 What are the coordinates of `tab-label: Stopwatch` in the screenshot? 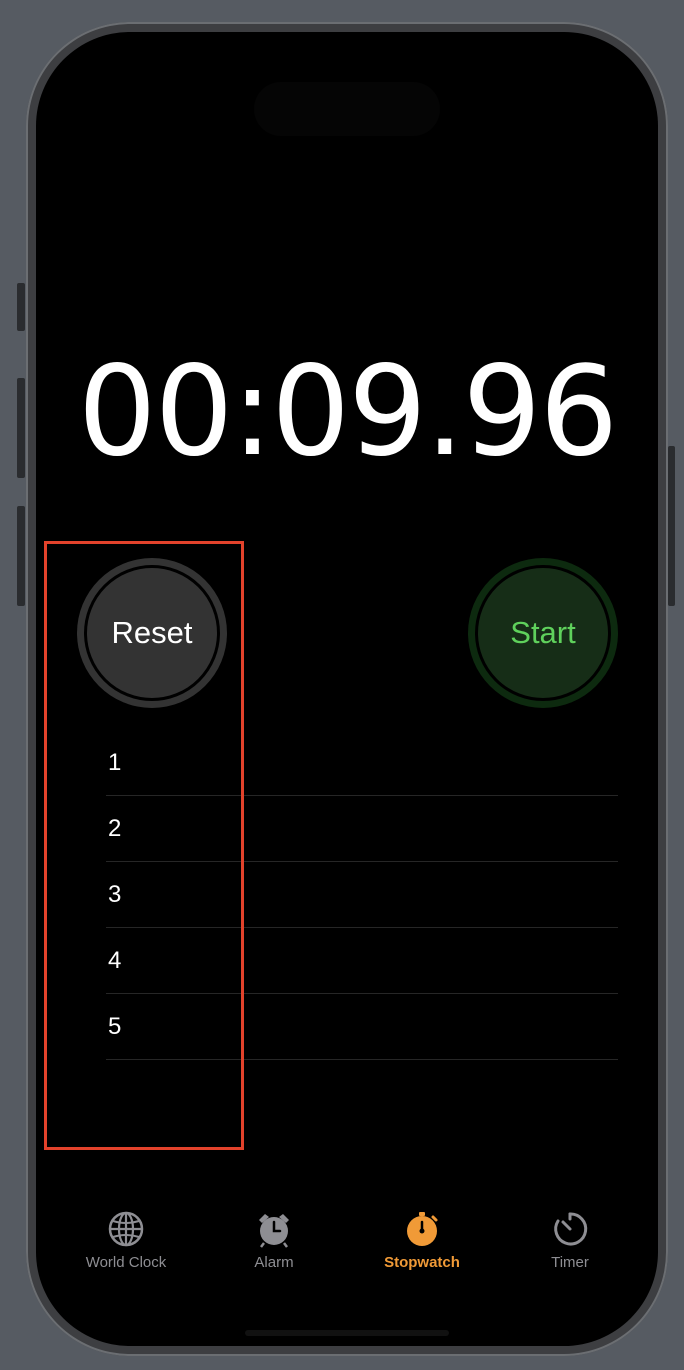 It's located at (422, 1262).